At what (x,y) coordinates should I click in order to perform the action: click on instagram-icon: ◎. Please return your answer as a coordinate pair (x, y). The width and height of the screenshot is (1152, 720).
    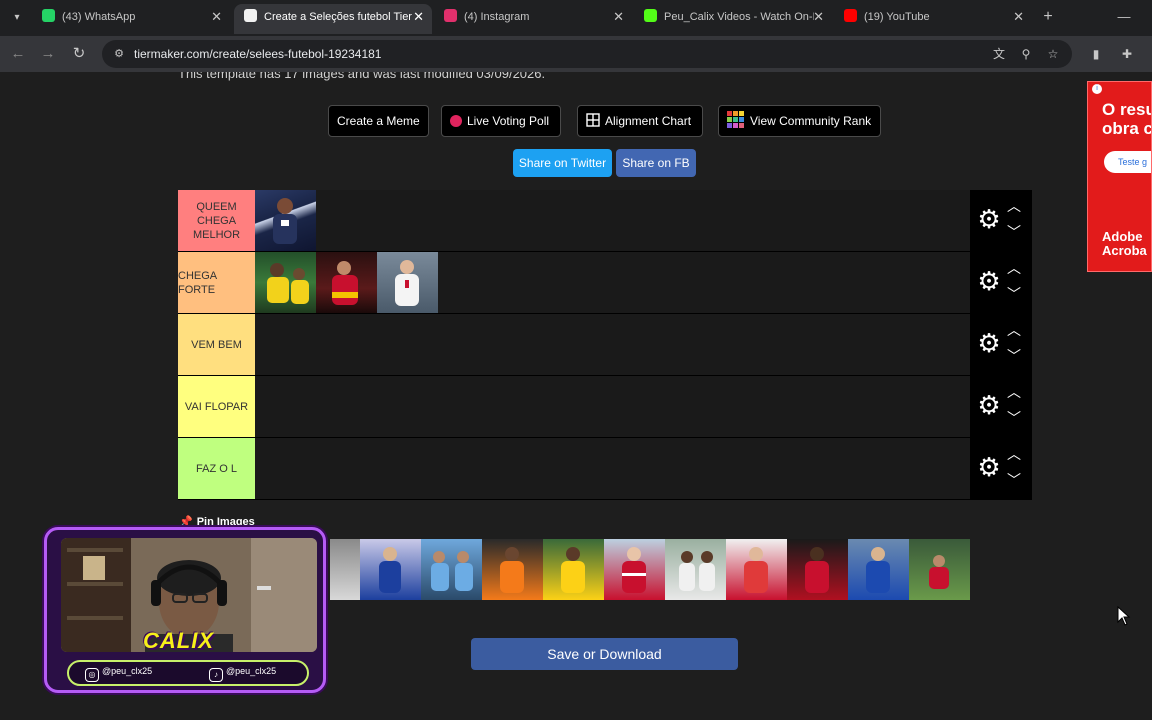
    Looking at the image, I should click on (92, 675).